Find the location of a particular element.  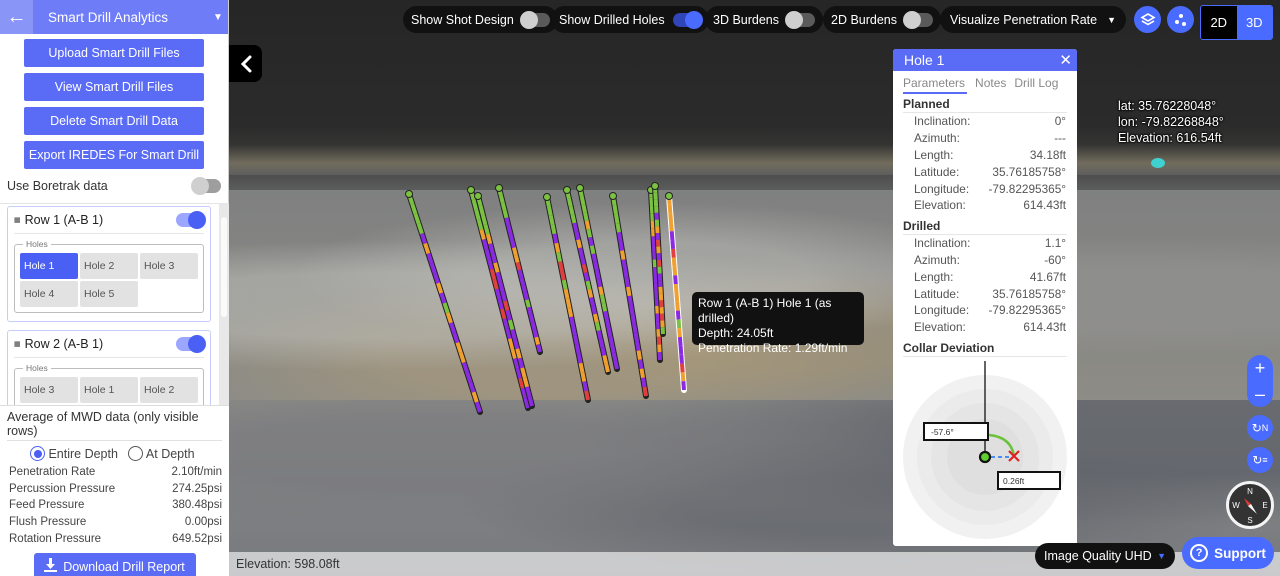

mwd-metric: Rotation Pressure 649.52psi is located at coordinates (114, 538).